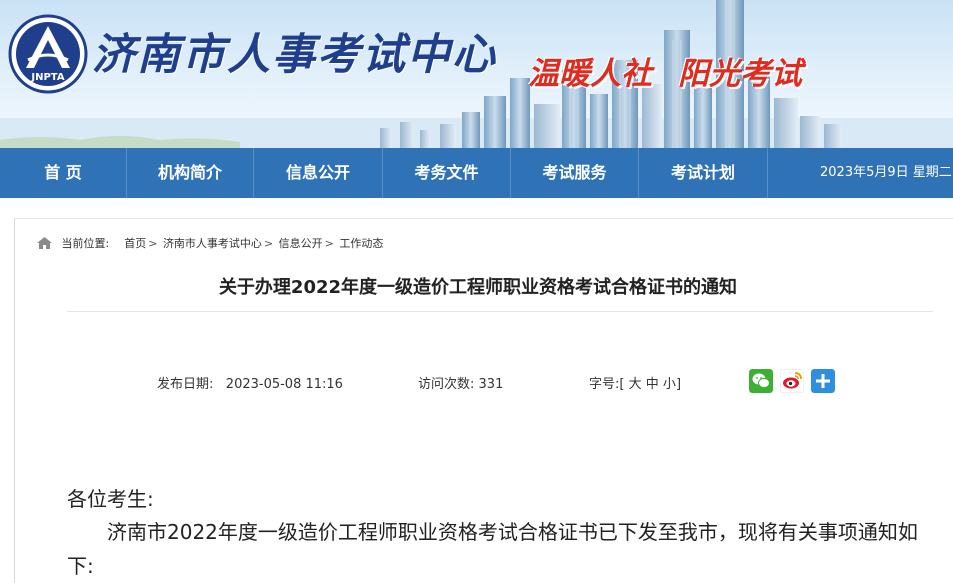 This screenshot has height=583, width=953. Describe the element at coordinates (135, 243) in the screenshot. I see `breadcrumb-item-home: 首页` at that location.